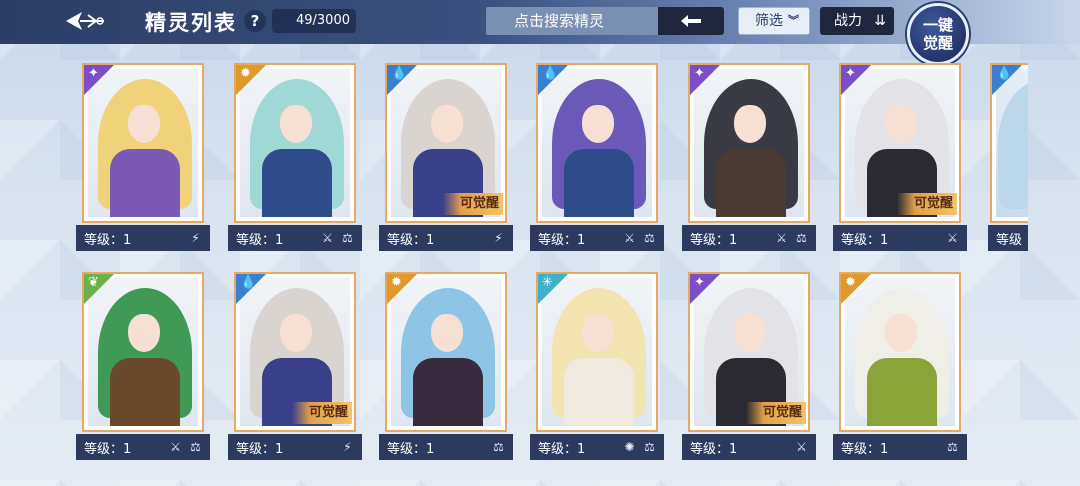 This screenshot has height=486, width=1080. I want to click on spirit-card: 💧 可觉醒 等级：1 ⚡, so click(298, 366).